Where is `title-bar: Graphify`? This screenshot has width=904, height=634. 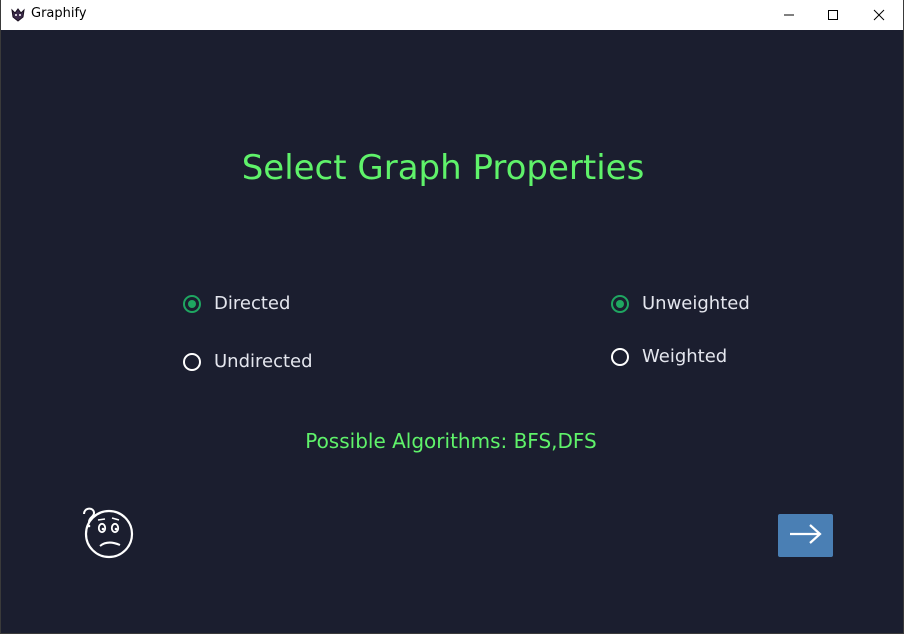
title-bar: Graphify is located at coordinates (452, 15).